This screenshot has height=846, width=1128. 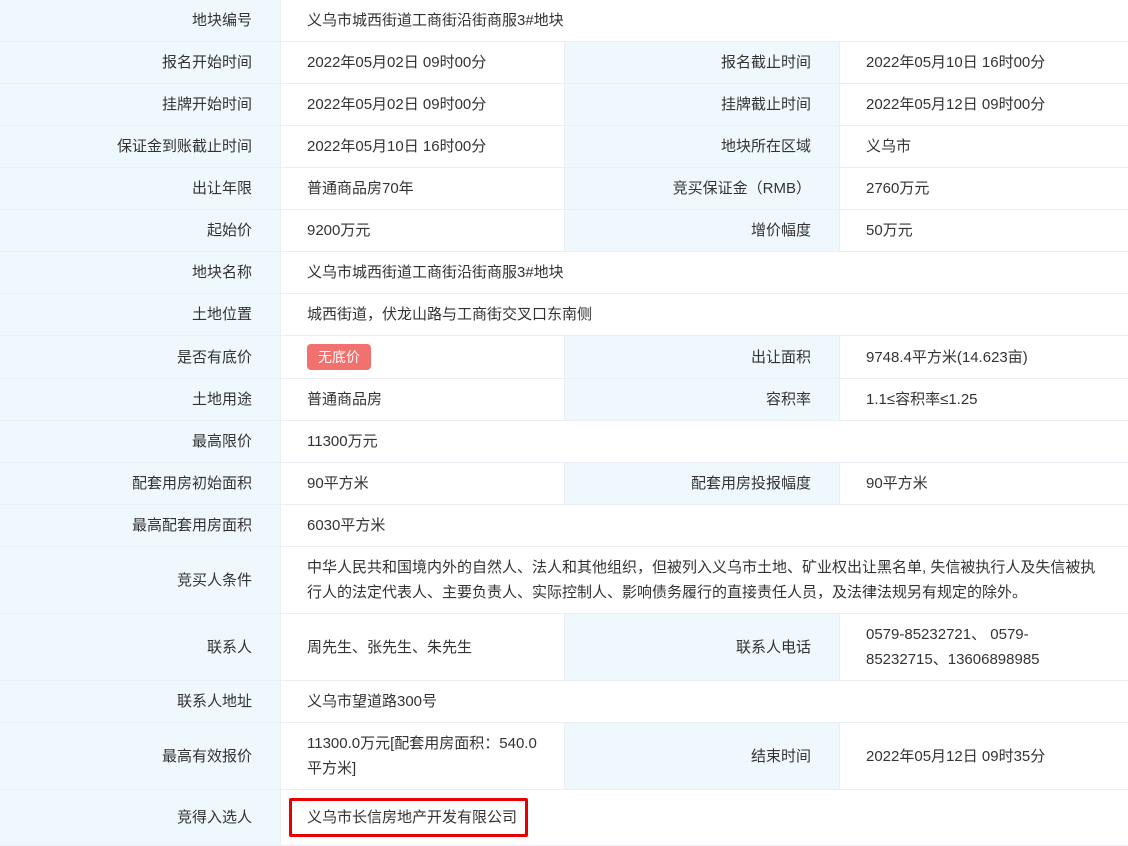 What do you see at coordinates (423, 188) in the screenshot?
I see `field-value: 普通商品房70年` at bounding box center [423, 188].